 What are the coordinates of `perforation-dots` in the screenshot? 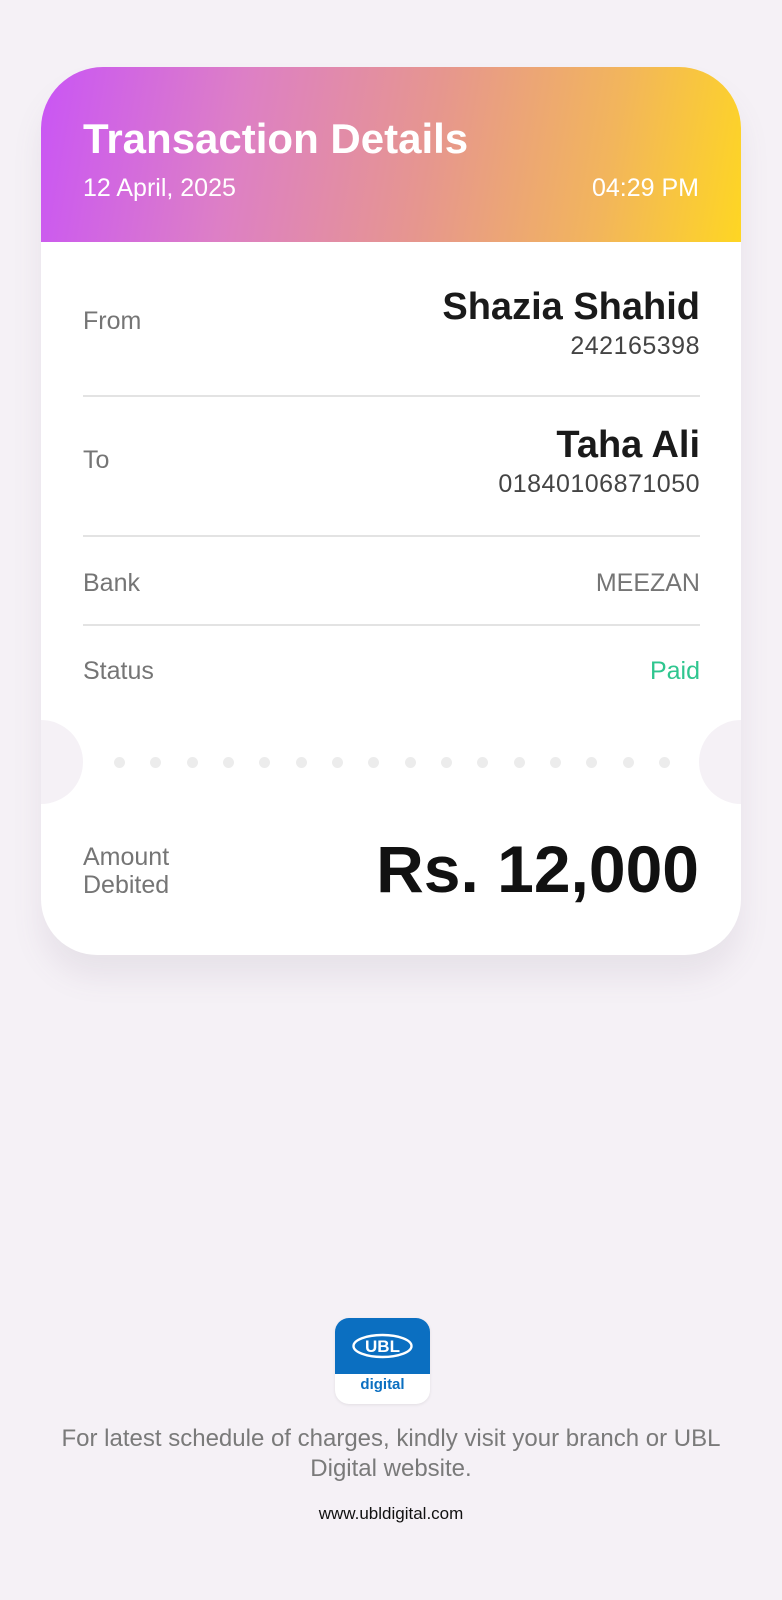 It's located at (392, 763).